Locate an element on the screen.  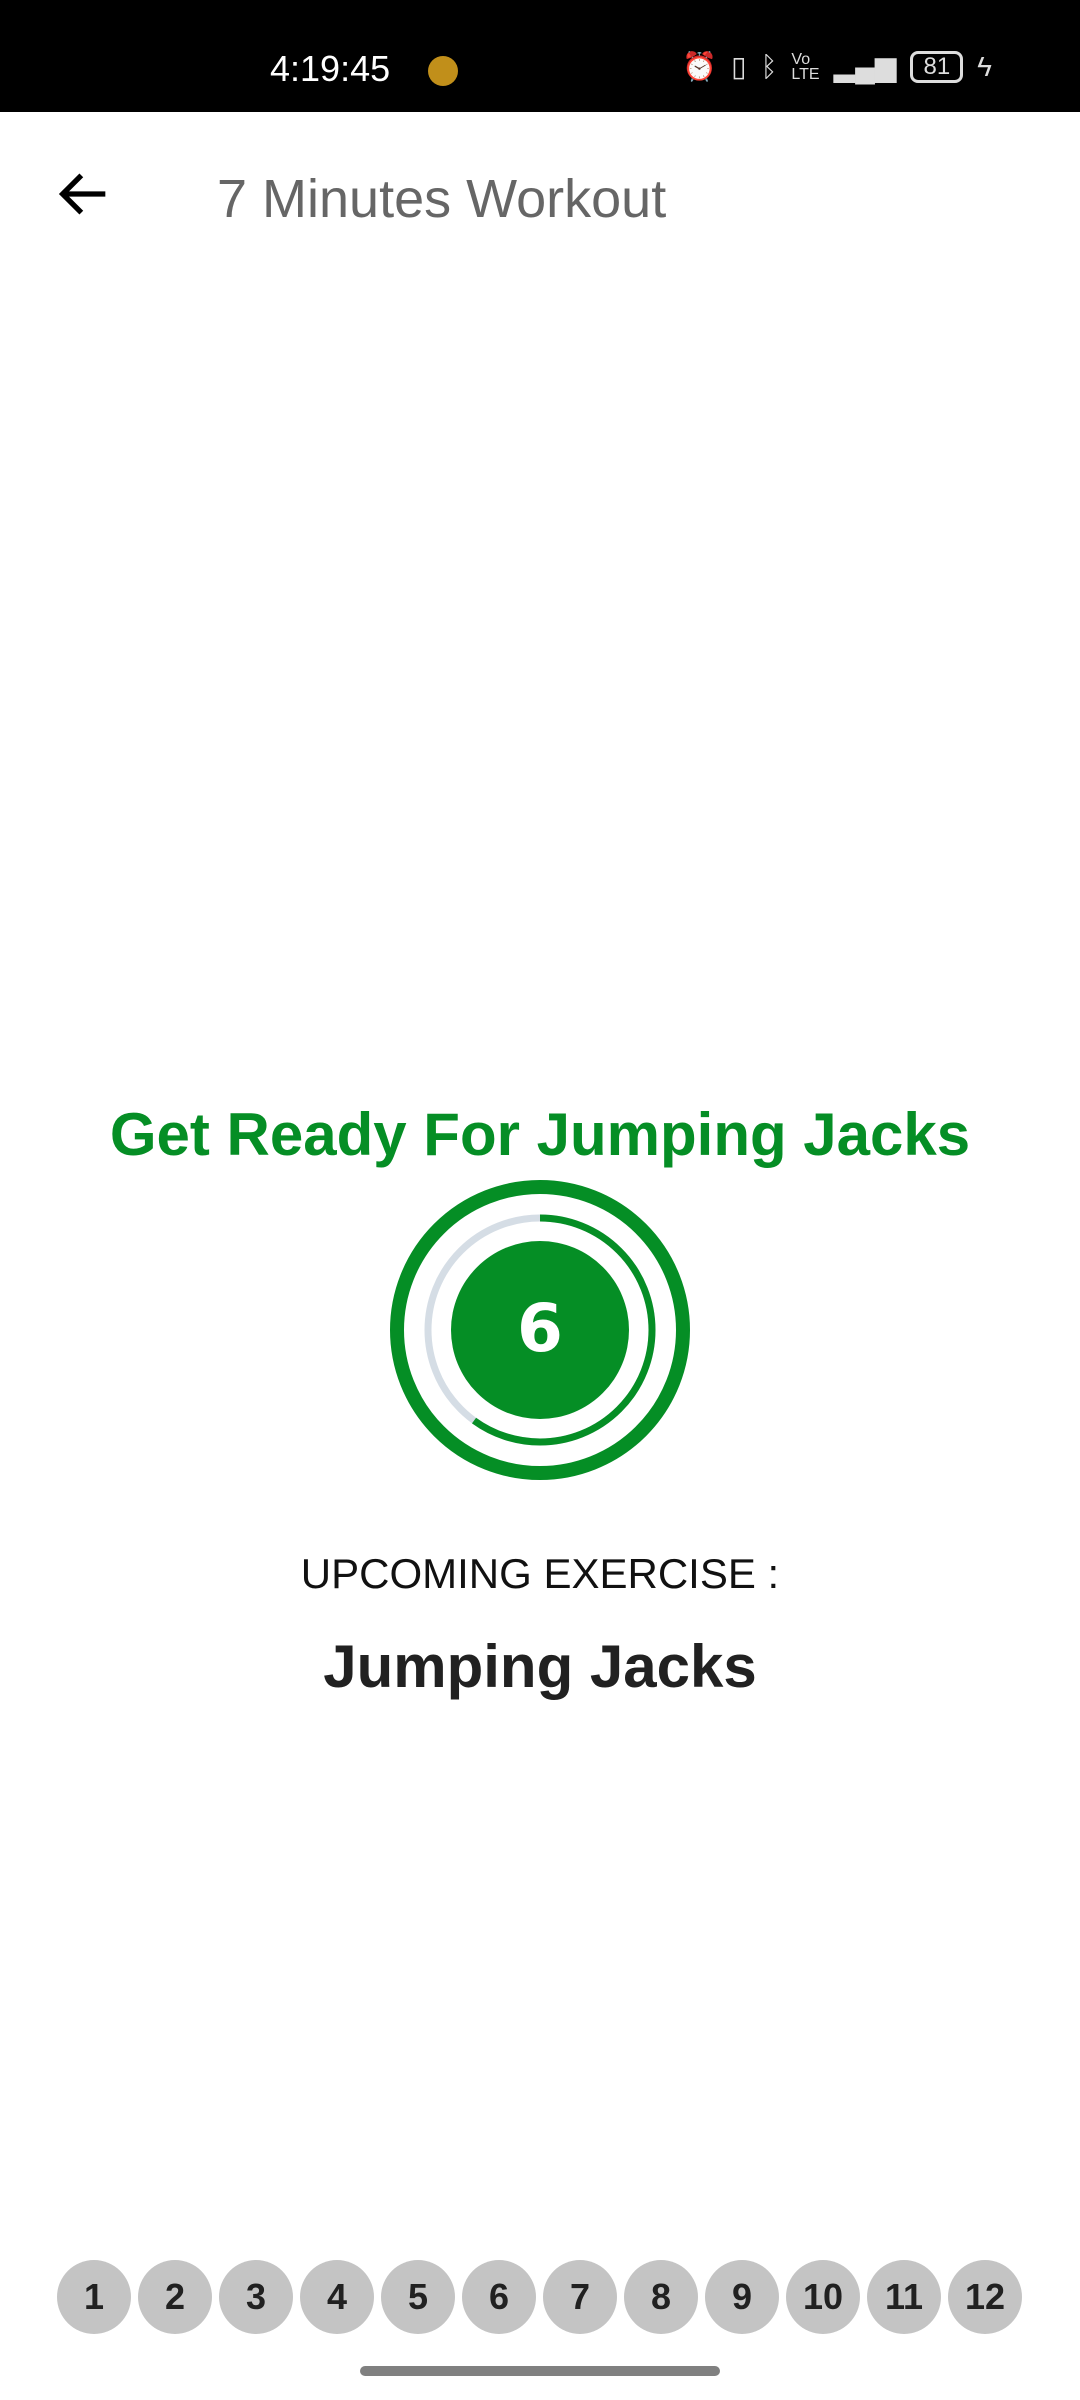
step-1: 1 is located at coordinates (94, 2297).